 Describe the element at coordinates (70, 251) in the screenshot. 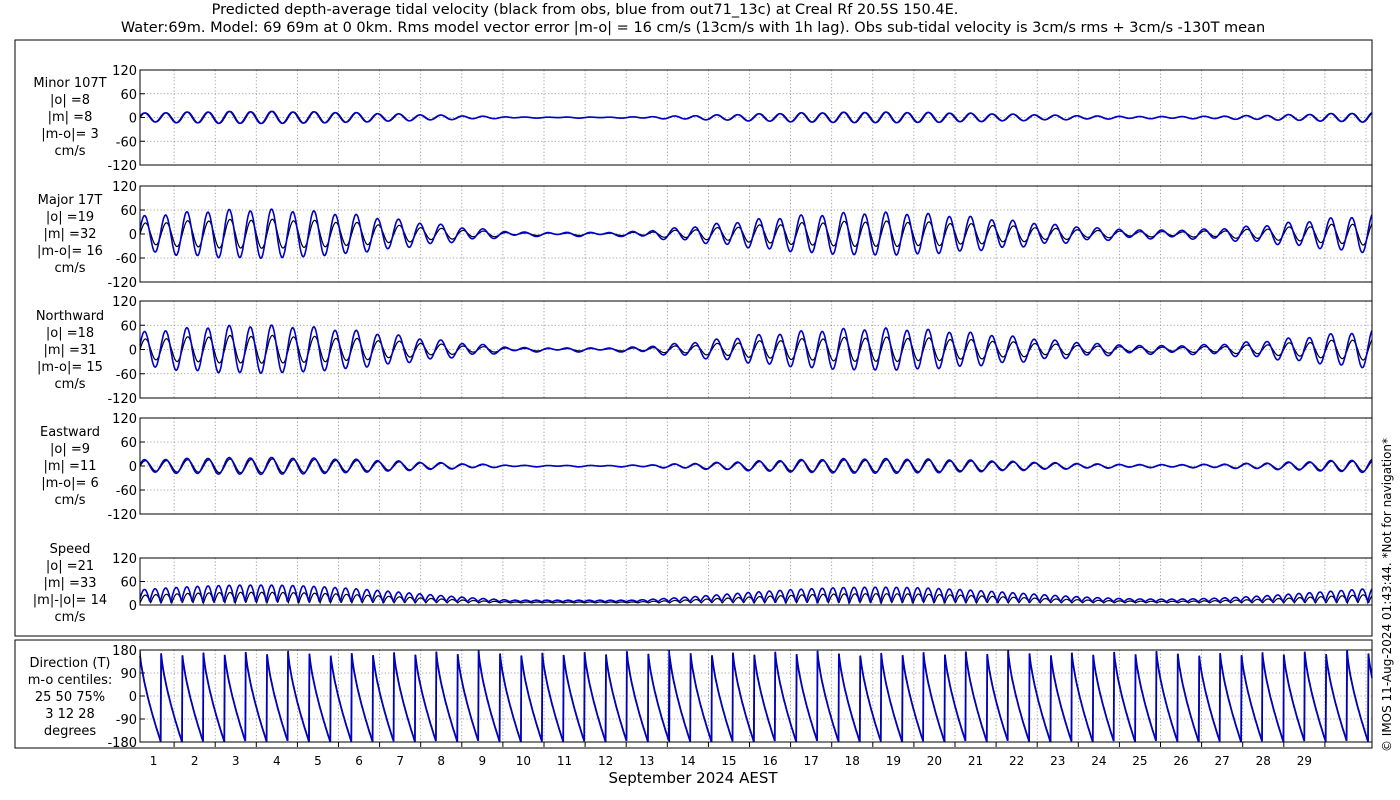

I see `panel-label-line: |m-o|= 16` at that location.